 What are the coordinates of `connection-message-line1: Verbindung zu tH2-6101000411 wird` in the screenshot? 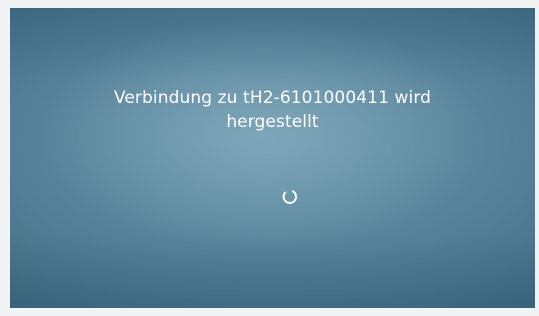 It's located at (272, 98).